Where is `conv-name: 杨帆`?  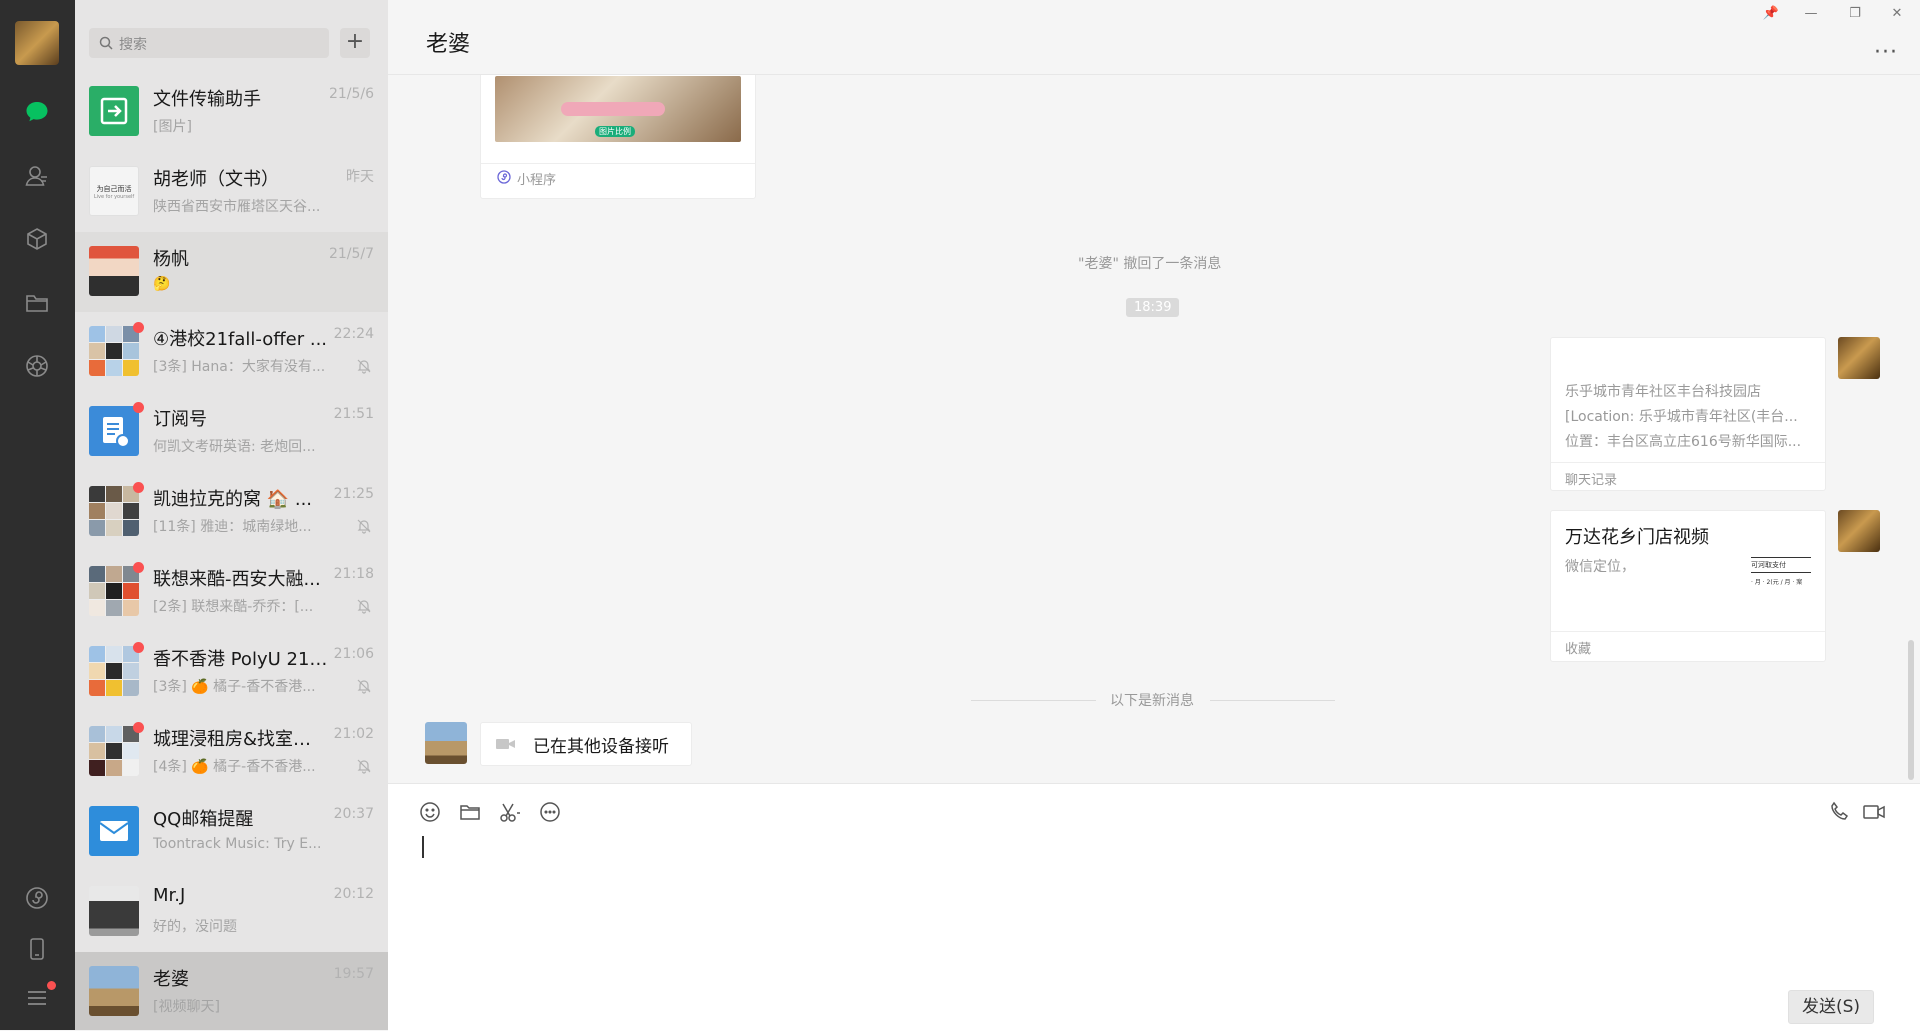 conv-name: 杨帆 is located at coordinates (171, 259).